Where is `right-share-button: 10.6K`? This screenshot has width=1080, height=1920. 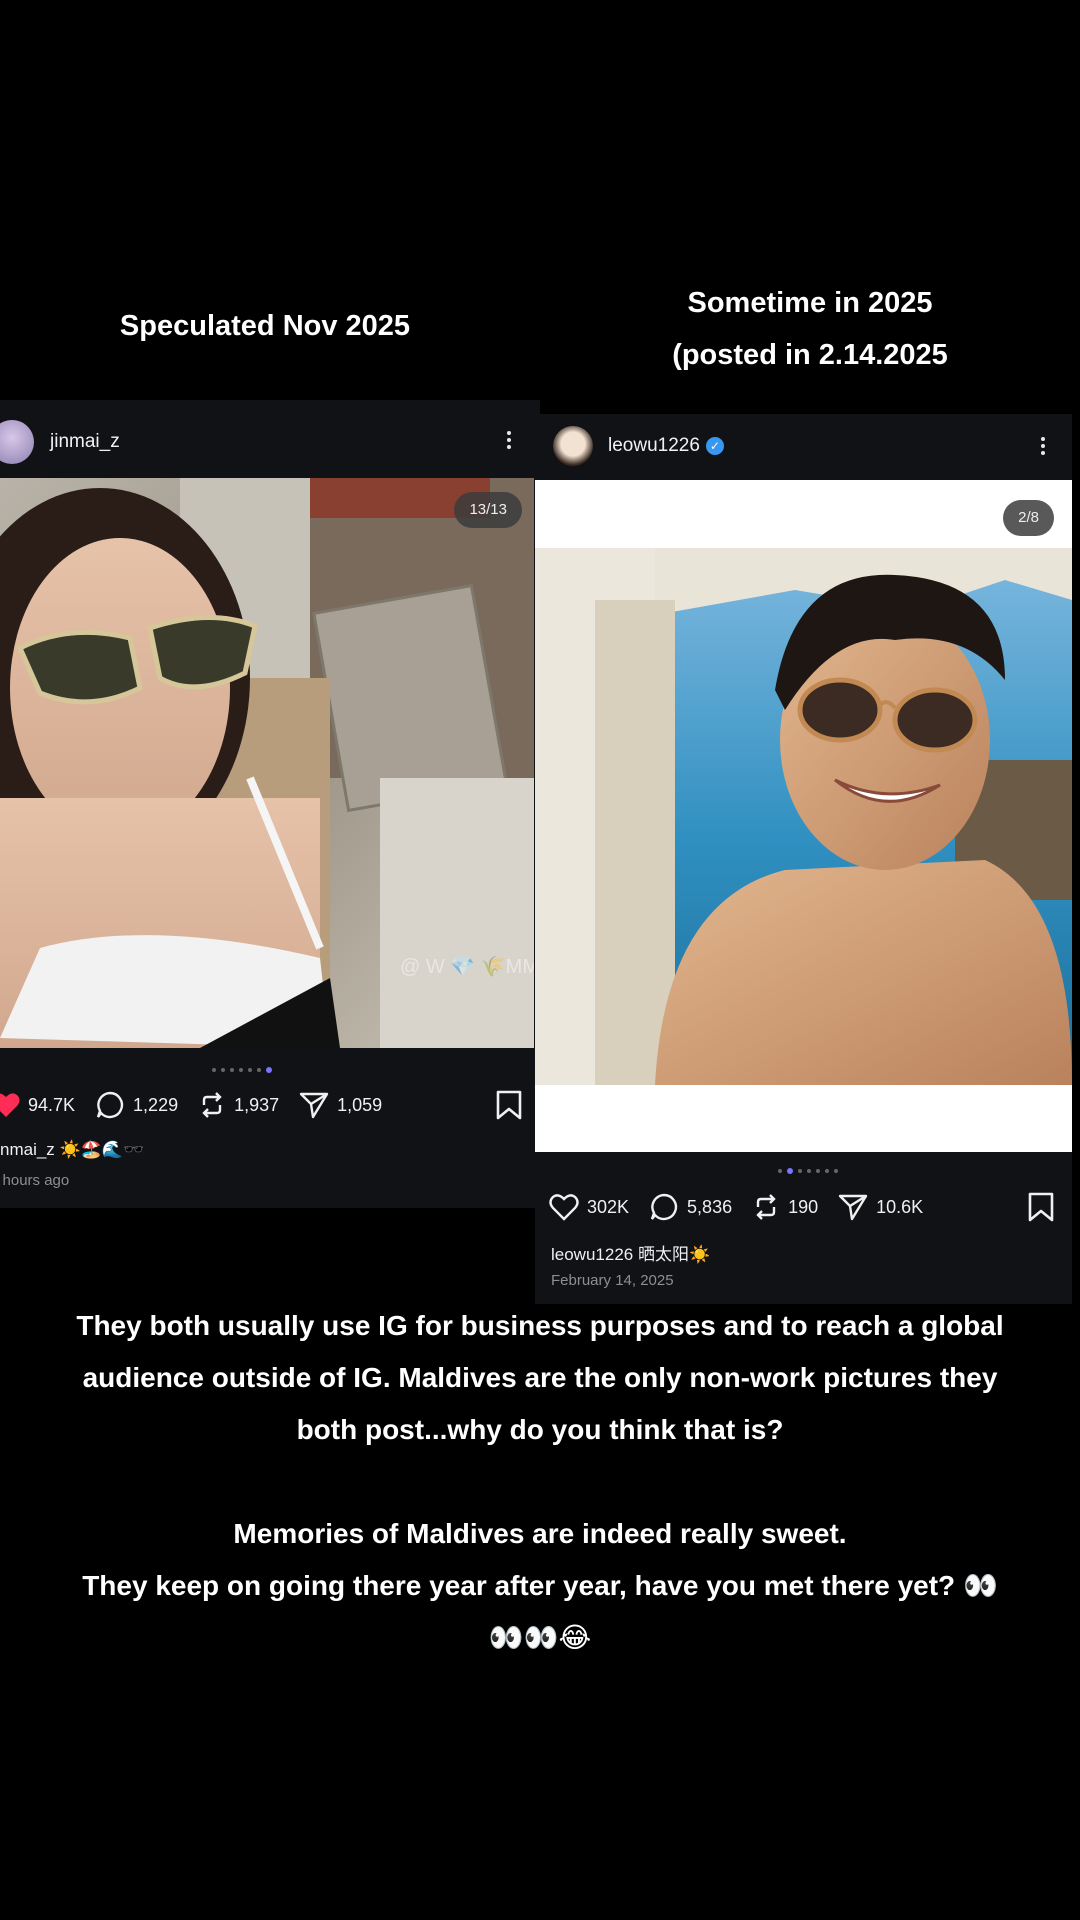 right-share-button: 10.6K is located at coordinates (880, 1207).